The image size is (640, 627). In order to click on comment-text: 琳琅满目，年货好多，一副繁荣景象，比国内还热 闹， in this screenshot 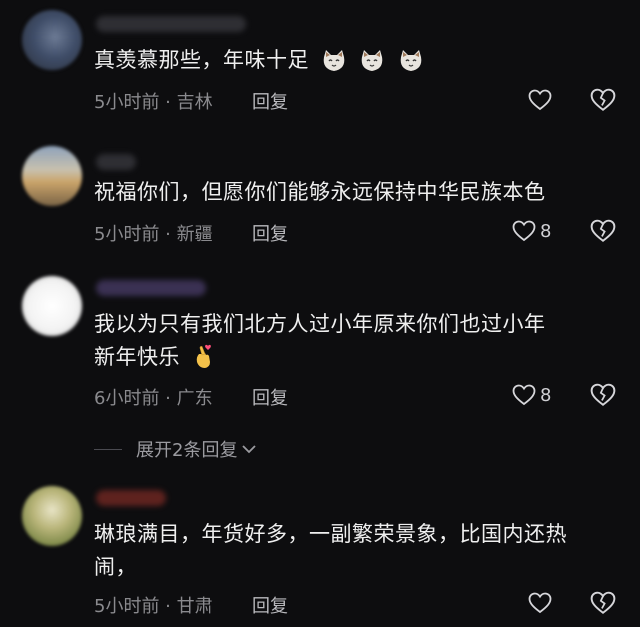, I will do `click(330, 551)`.